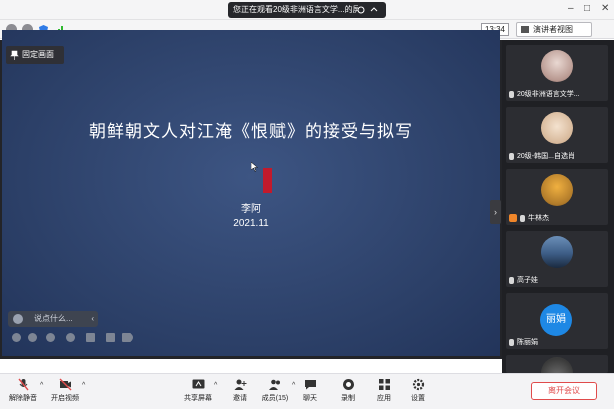  I want to click on chevron-left-icon: ‹, so click(92, 319).